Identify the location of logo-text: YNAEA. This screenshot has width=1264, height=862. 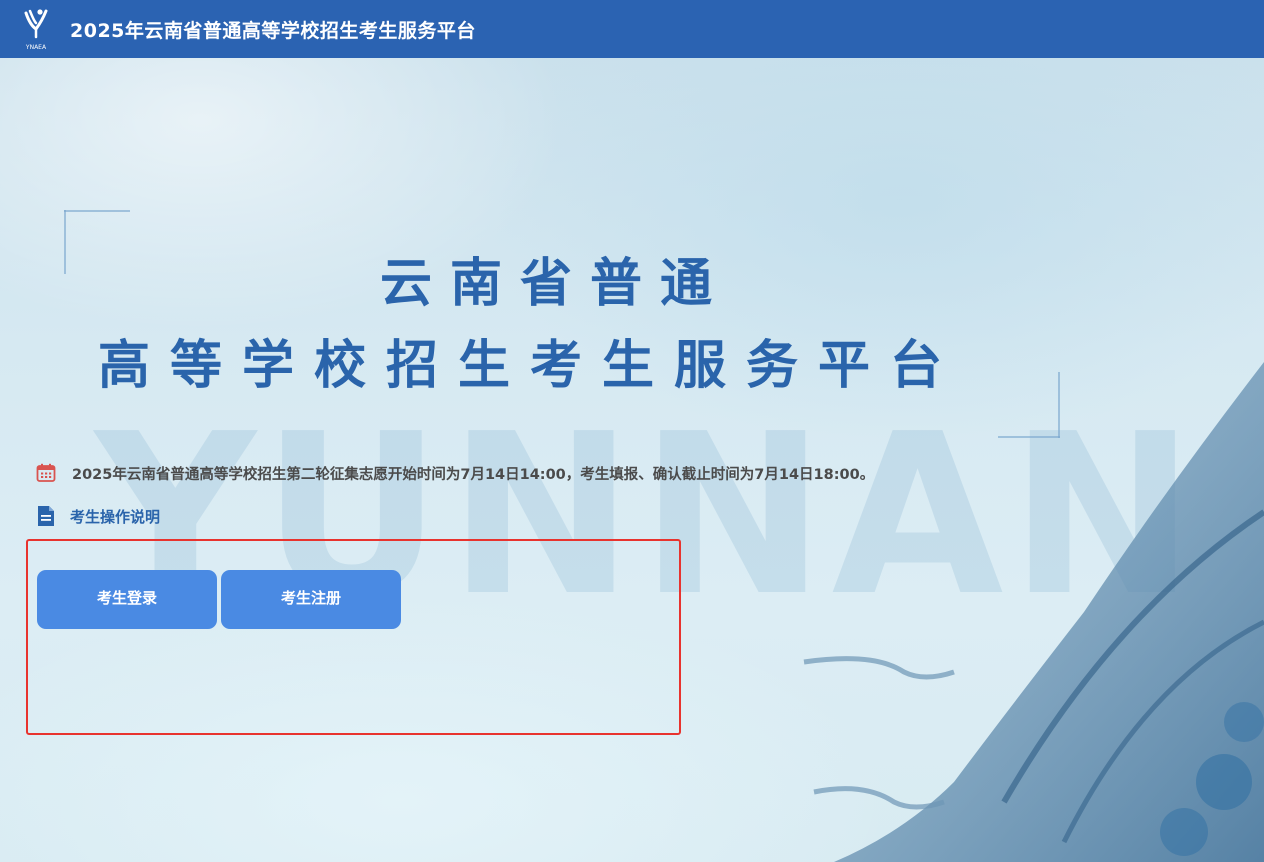
(36, 47).